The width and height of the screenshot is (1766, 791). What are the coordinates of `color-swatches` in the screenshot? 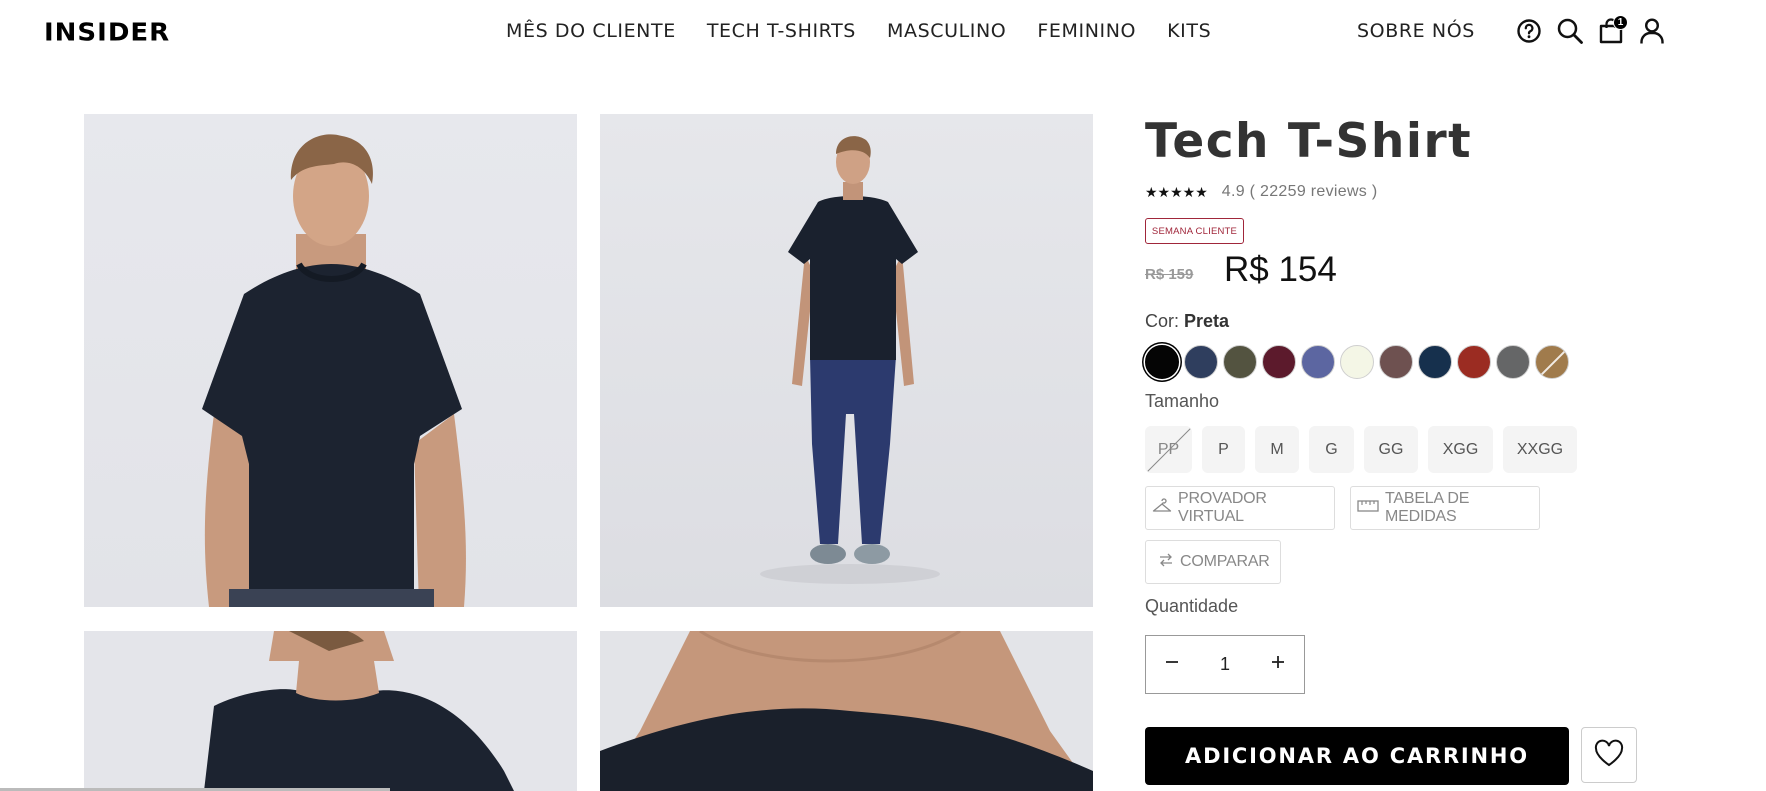 It's located at (1357, 362).